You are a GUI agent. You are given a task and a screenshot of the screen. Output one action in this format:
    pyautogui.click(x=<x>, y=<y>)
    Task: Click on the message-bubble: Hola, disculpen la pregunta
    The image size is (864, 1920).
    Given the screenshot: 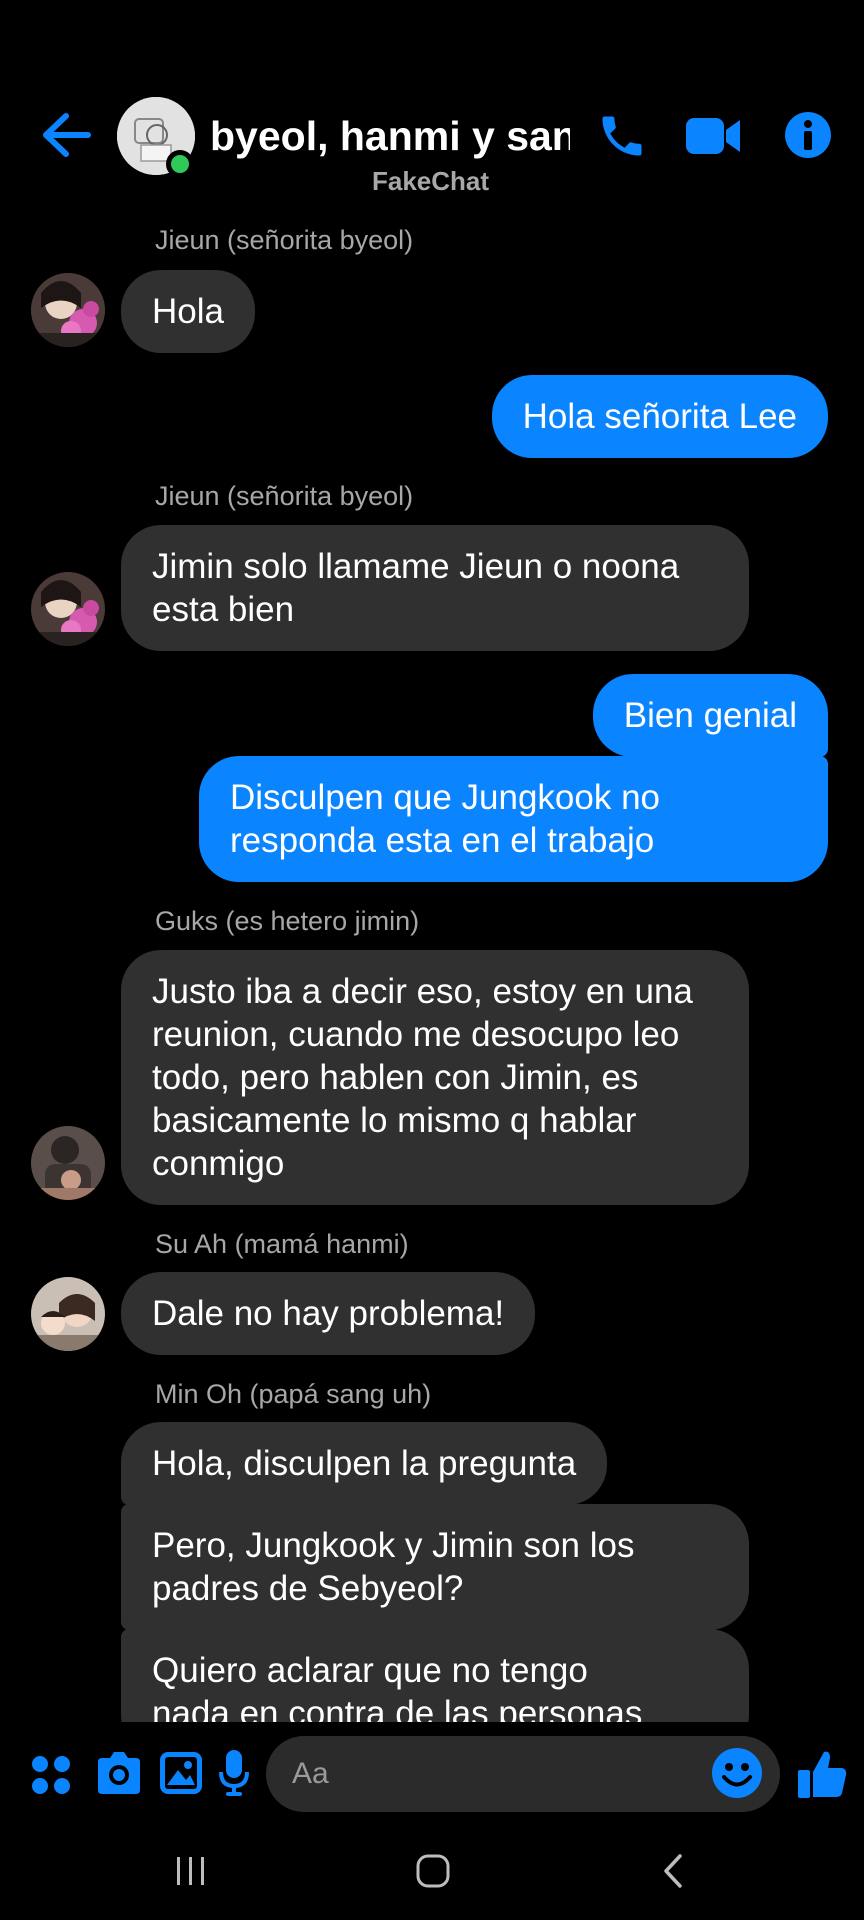 What is the action you would take?
    pyautogui.click(x=364, y=1463)
    